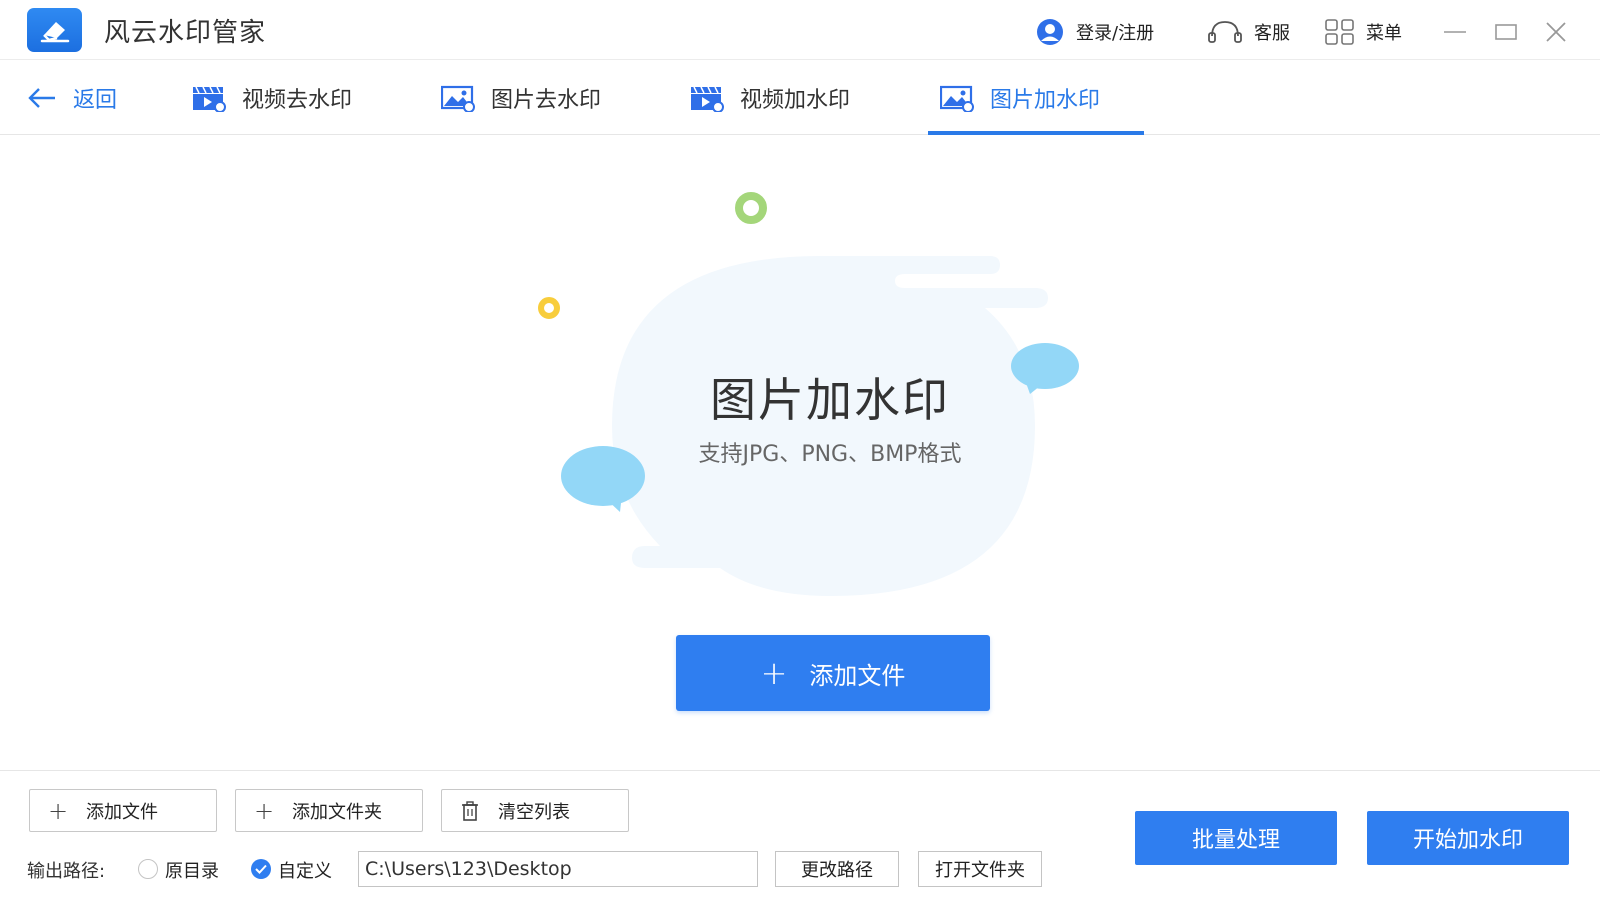 The image size is (1600, 900). Describe the element at coordinates (72, 97) in the screenshot. I see `back-button: 返回` at that location.